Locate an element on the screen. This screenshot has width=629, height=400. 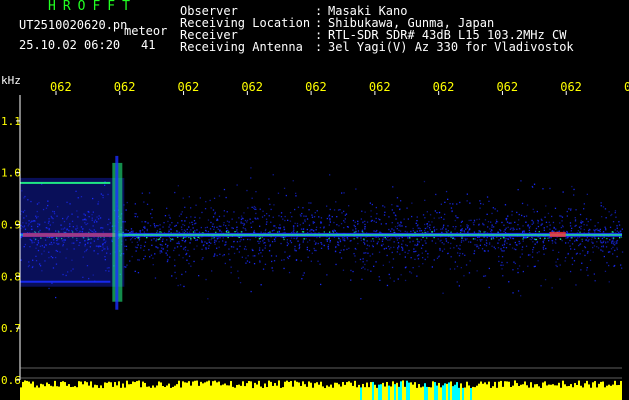
meteor-echo-region is located at coordinates (72, 232).